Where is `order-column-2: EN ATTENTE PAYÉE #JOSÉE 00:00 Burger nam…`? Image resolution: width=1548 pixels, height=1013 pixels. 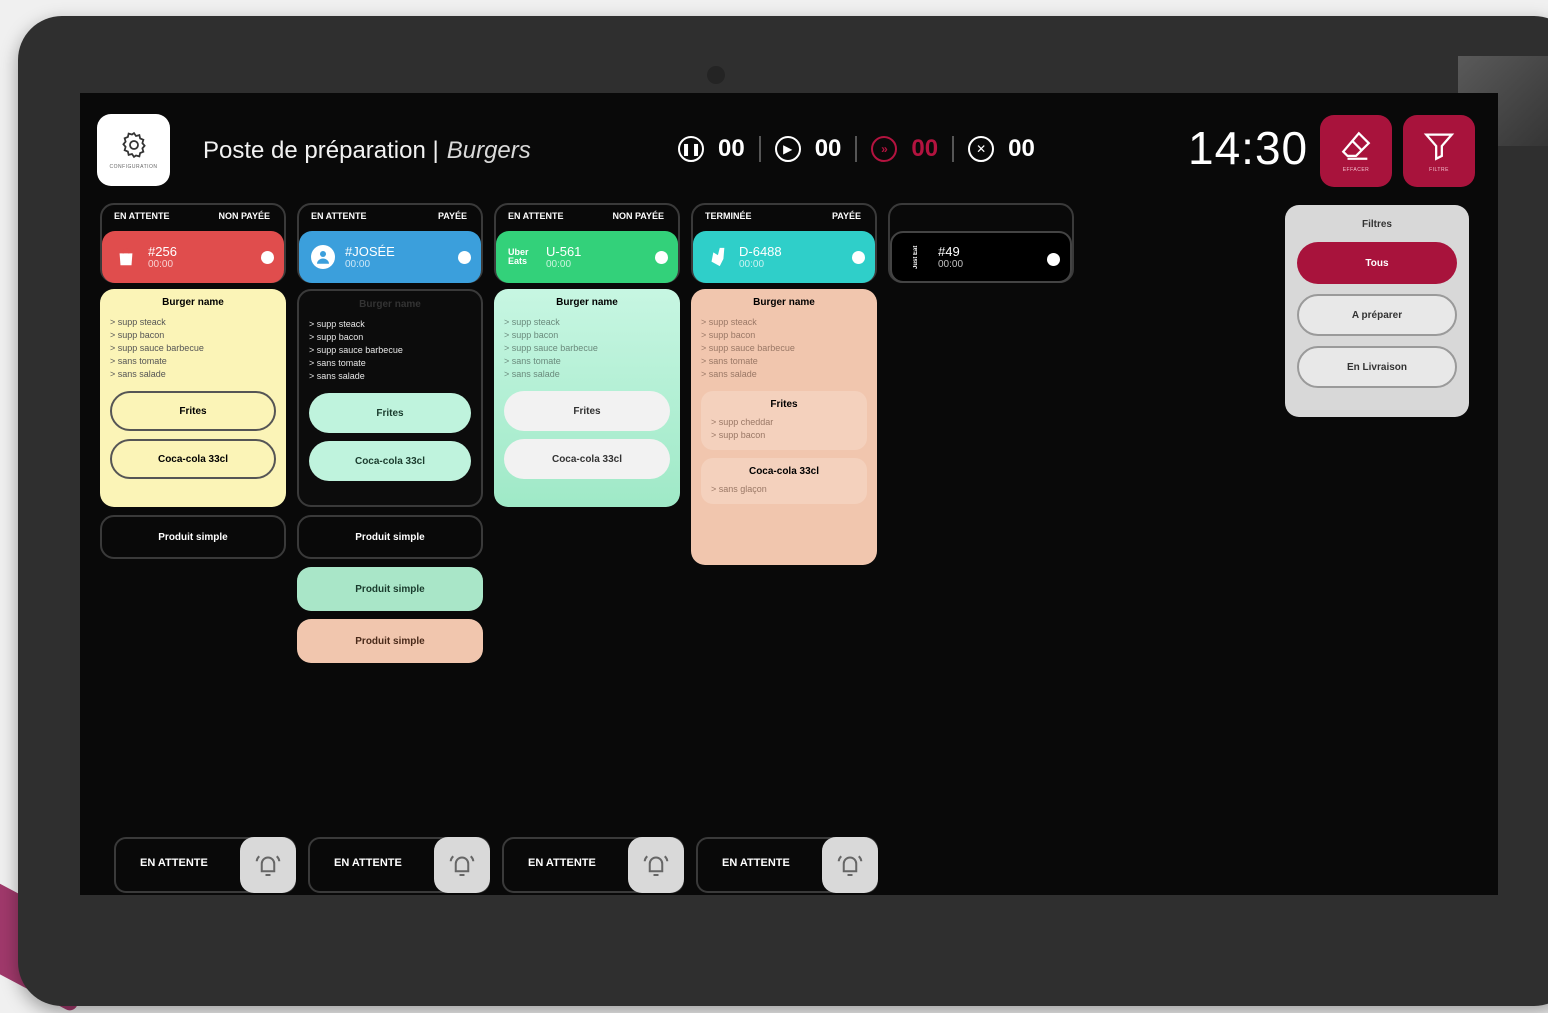
order-column-2: EN ATTENTE PAYÉE #JOSÉE 00:00 Burger nam… is located at coordinates (390, 433).